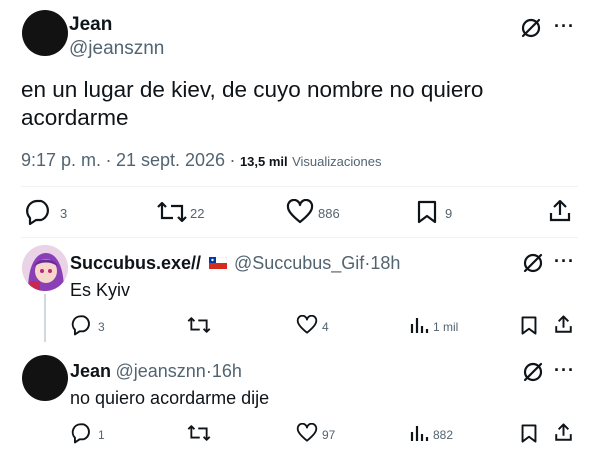 The height and width of the screenshot is (459, 600). Describe the element at coordinates (45, 268) in the screenshot. I see `reply1-avatar` at that location.